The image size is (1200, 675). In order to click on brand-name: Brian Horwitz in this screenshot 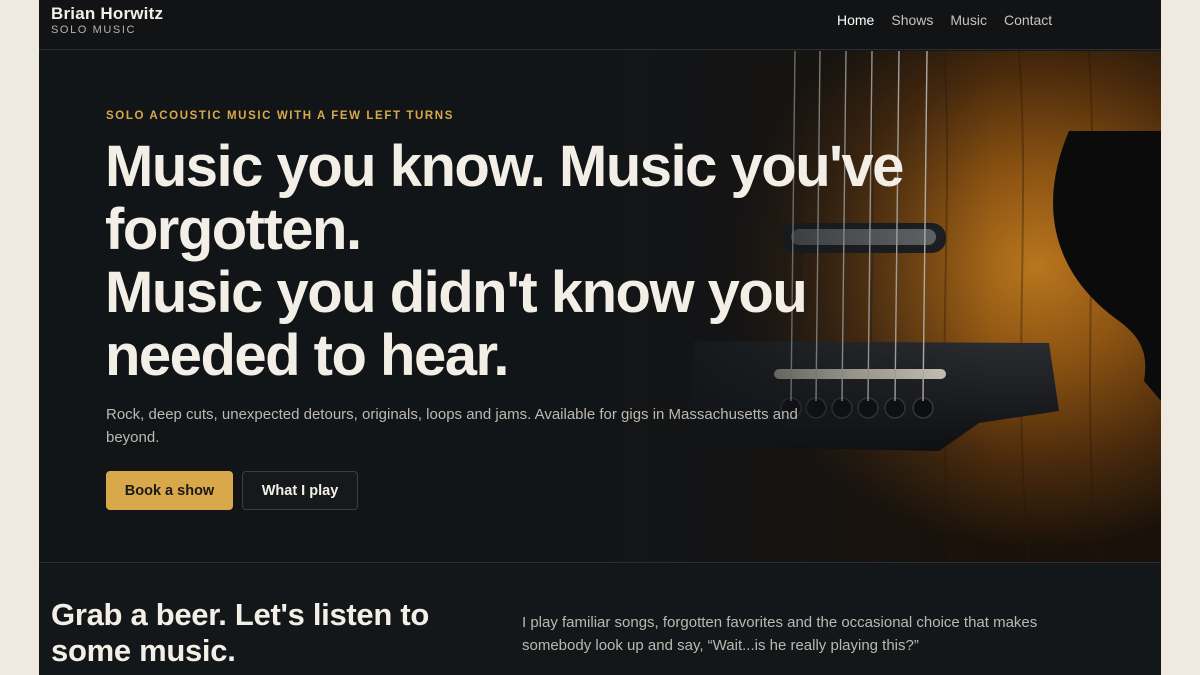, I will do `click(107, 14)`.